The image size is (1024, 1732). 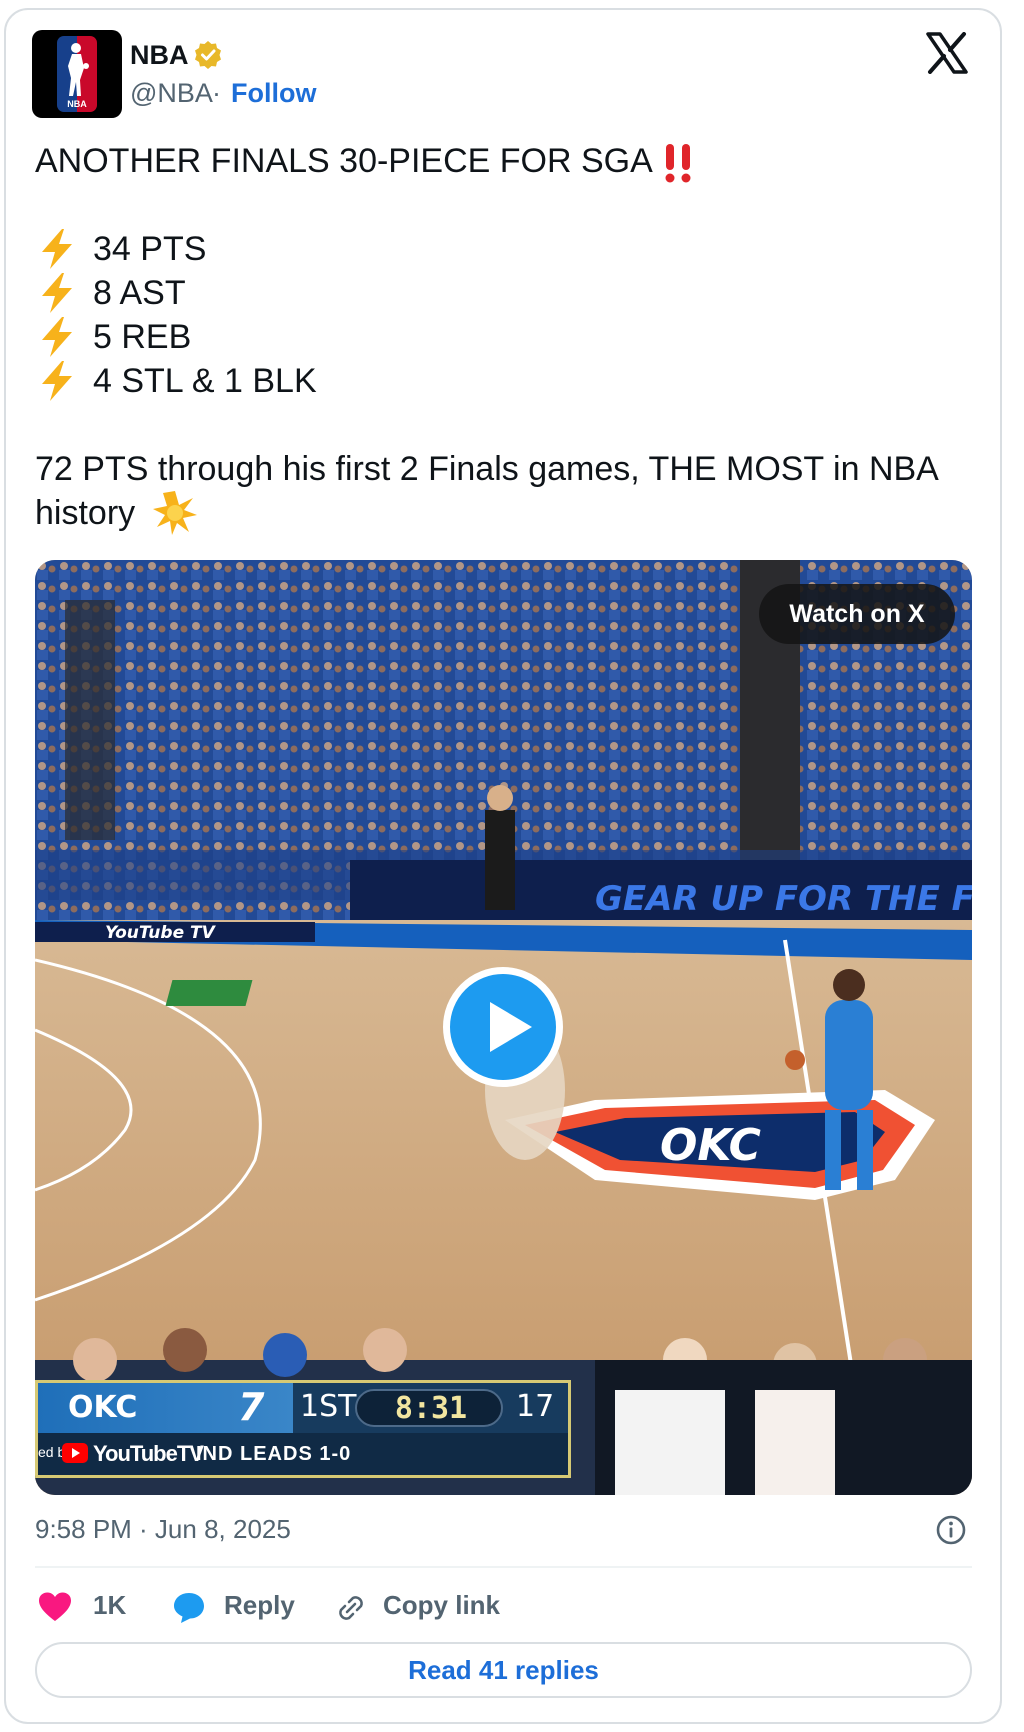 What do you see at coordinates (351, 1608) in the screenshot?
I see `link-icon` at bounding box center [351, 1608].